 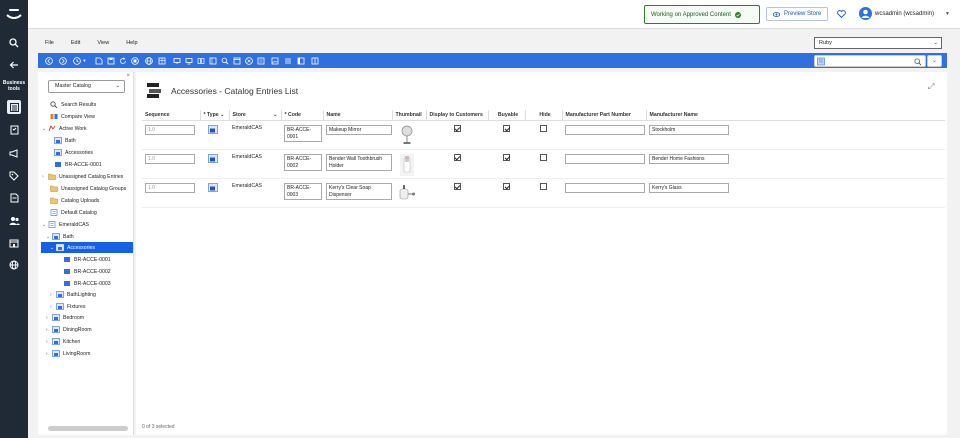 I want to click on name-field: Makeup Mirror, so click(x=359, y=129).